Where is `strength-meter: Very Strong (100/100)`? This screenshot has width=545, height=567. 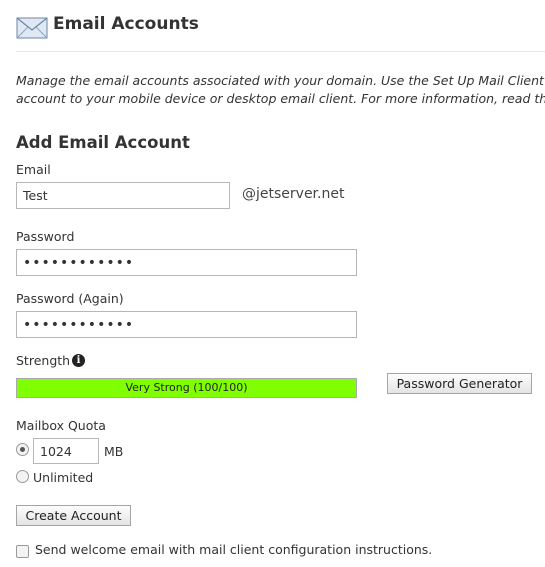 strength-meter: Very Strong (100/100) is located at coordinates (186, 388).